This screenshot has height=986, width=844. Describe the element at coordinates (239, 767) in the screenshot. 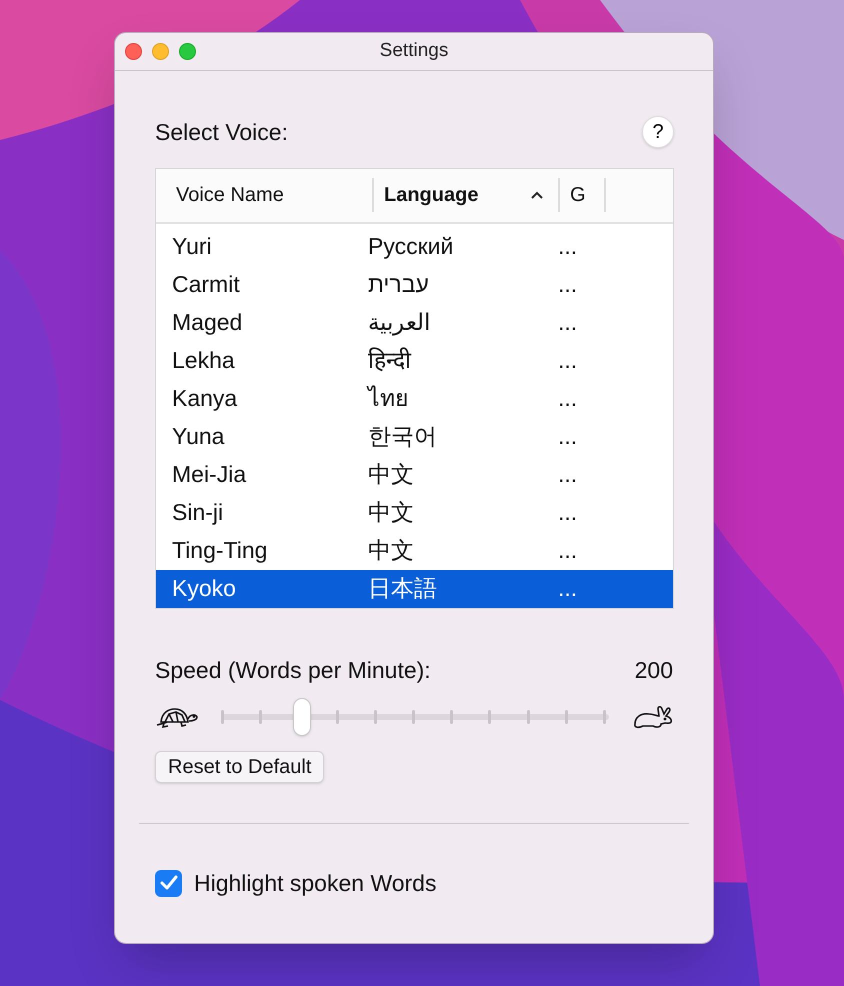

I see `reset-button: Reset to Default` at that location.